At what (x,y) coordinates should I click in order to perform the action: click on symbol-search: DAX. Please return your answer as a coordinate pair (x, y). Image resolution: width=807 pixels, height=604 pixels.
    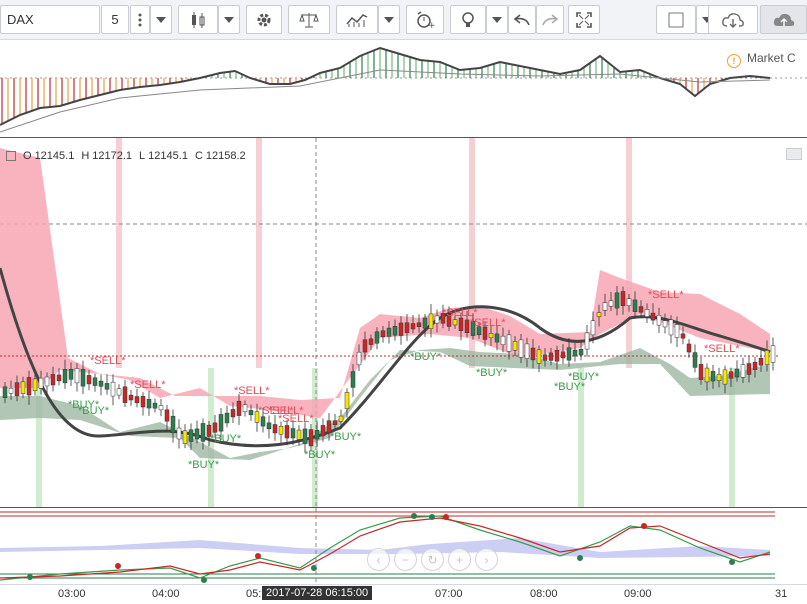
    Looking at the image, I should click on (50, 19).